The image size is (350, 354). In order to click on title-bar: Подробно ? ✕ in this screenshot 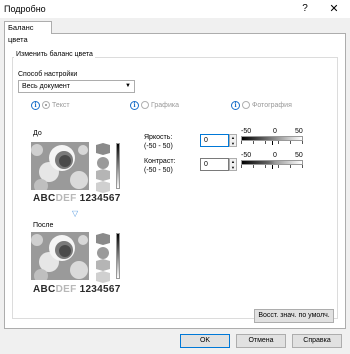, I will do `click(175, 9)`.